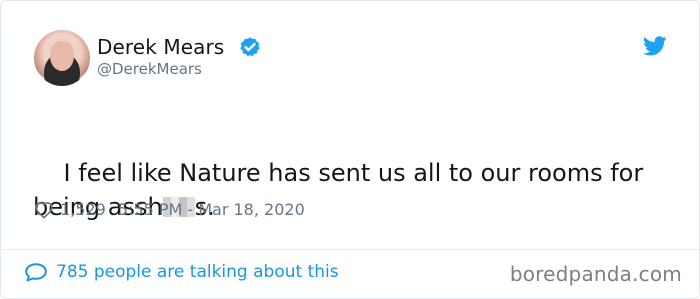 The image size is (700, 299). Describe the element at coordinates (36, 272) in the screenshot. I see `speech-bubble-icon` at that location.